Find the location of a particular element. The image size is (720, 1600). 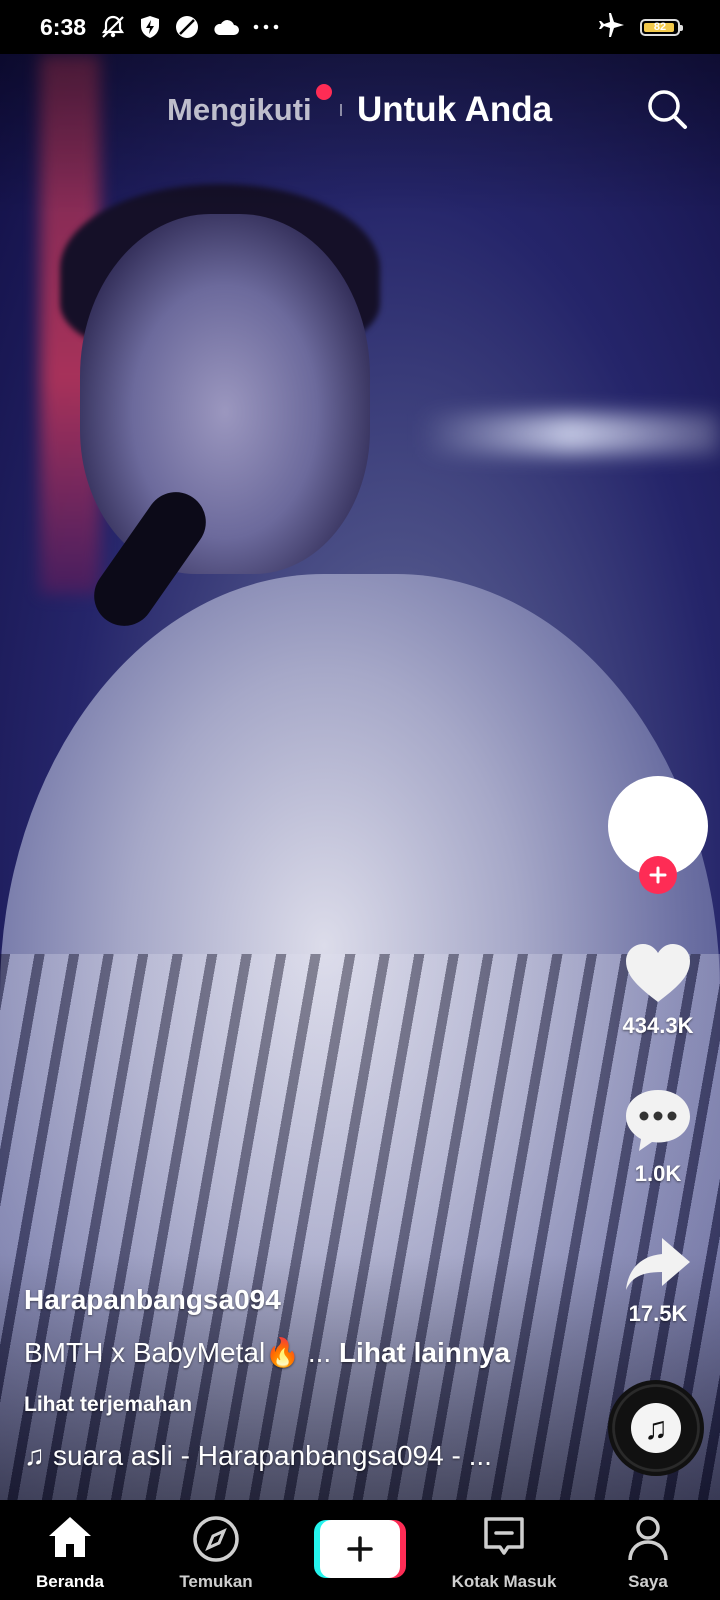

more-dots-icon is located at coordinates (266, 27).